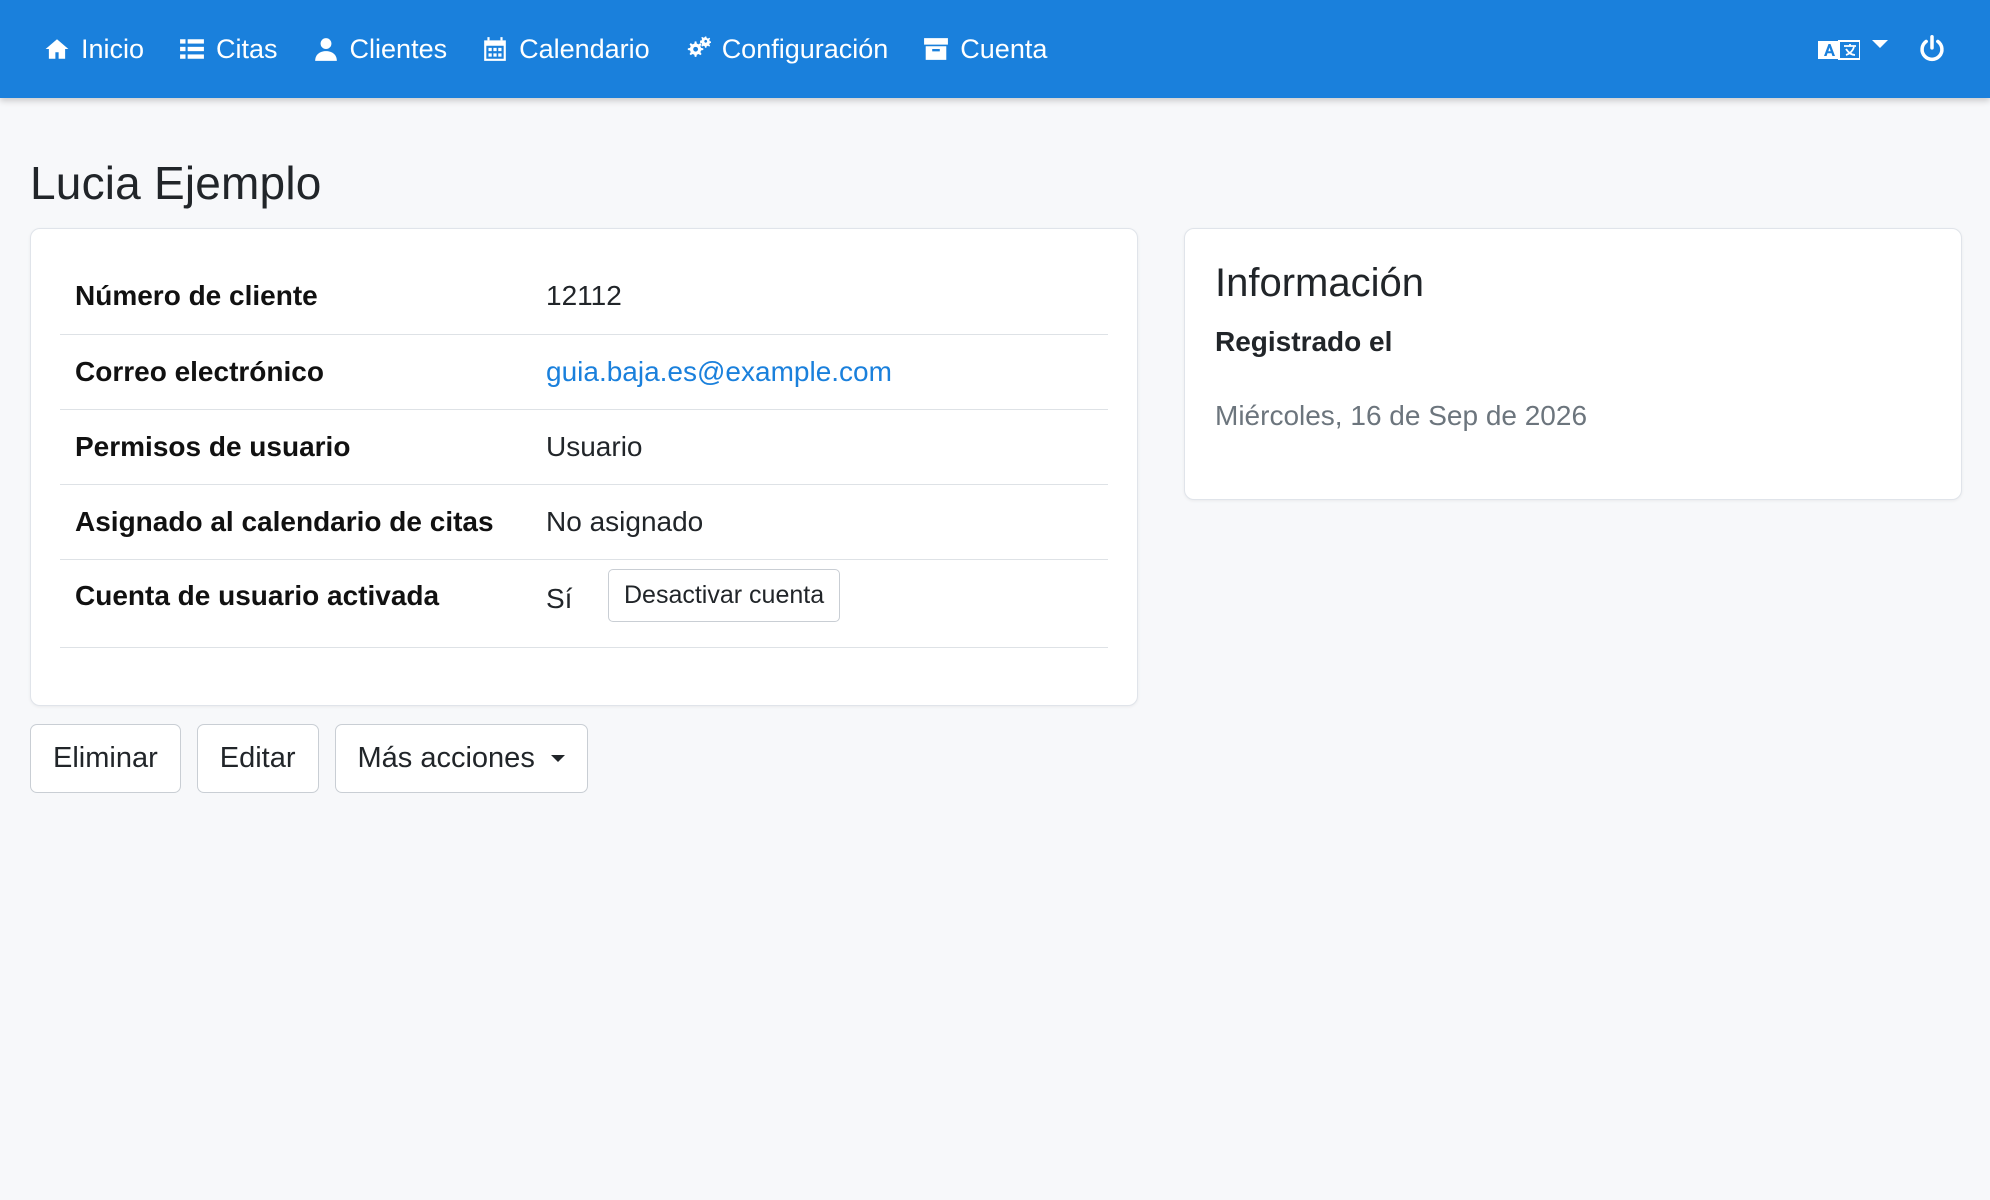  I want to click on archive-icon, so click(936, 49).